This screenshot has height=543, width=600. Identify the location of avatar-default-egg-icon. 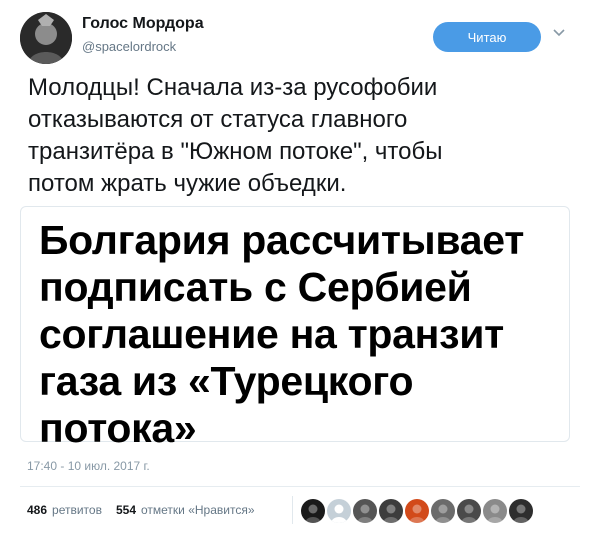
(339, 513).